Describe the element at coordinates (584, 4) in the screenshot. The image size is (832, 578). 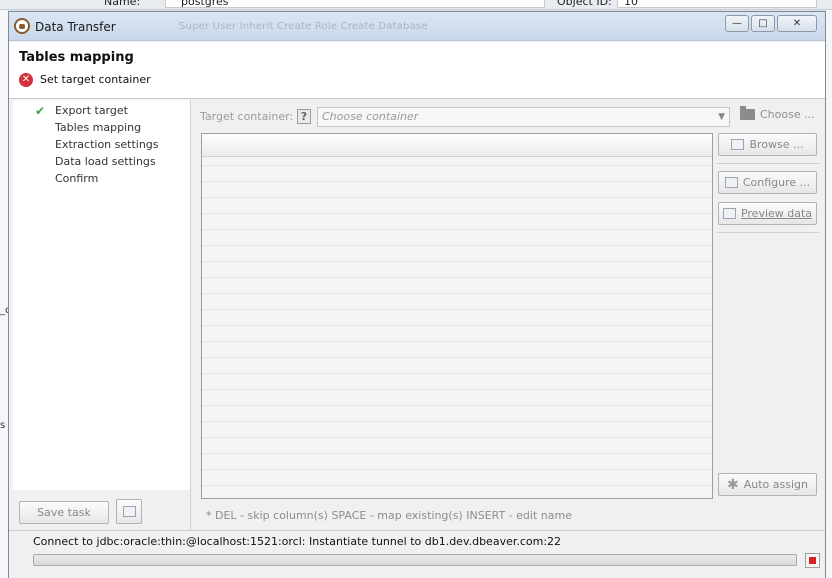
I see `bg-object-id-label: Object ID:` at that location.